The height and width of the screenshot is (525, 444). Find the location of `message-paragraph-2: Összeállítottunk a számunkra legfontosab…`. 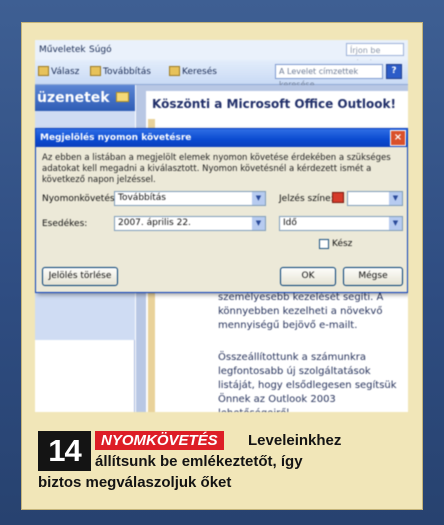

message-paragraph-2: Összeállítottunk a számunkra legfontosab… is located at coordinates (307, 382).